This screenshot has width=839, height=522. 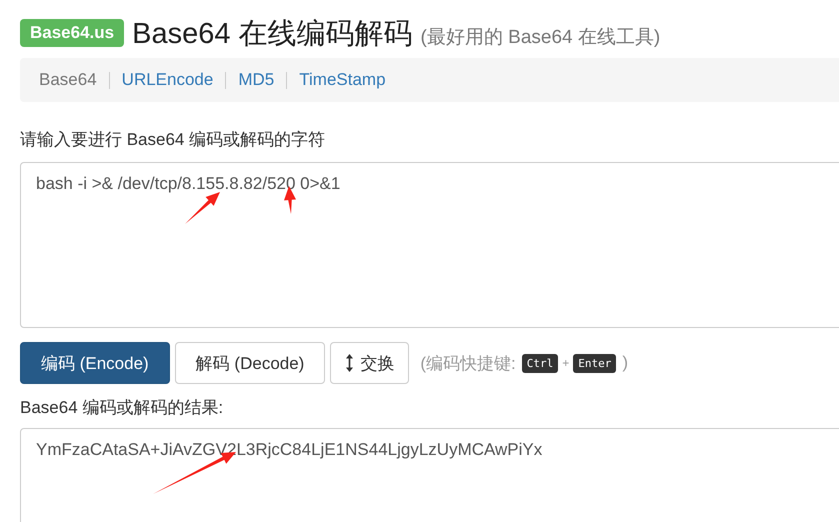 What do you see at coordinates (272, 34) in the screenshot?
I see `page-title: Base64 在线编码解码` at bounding box center [272, 34].